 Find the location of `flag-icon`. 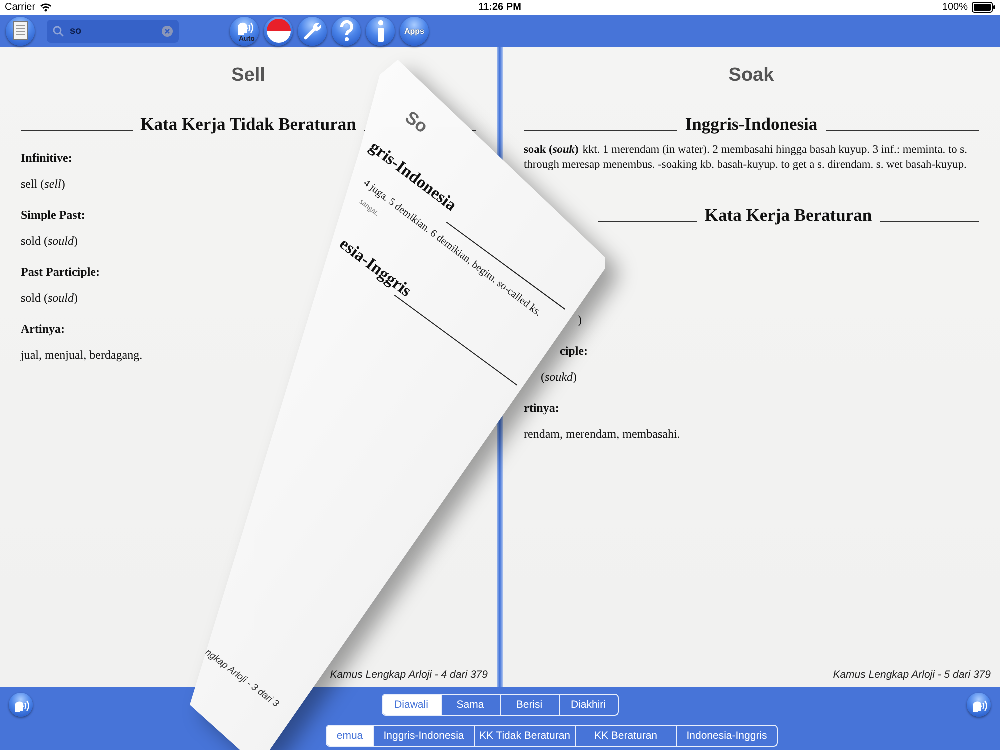

flag-icon is located at coordinates (278, 31).